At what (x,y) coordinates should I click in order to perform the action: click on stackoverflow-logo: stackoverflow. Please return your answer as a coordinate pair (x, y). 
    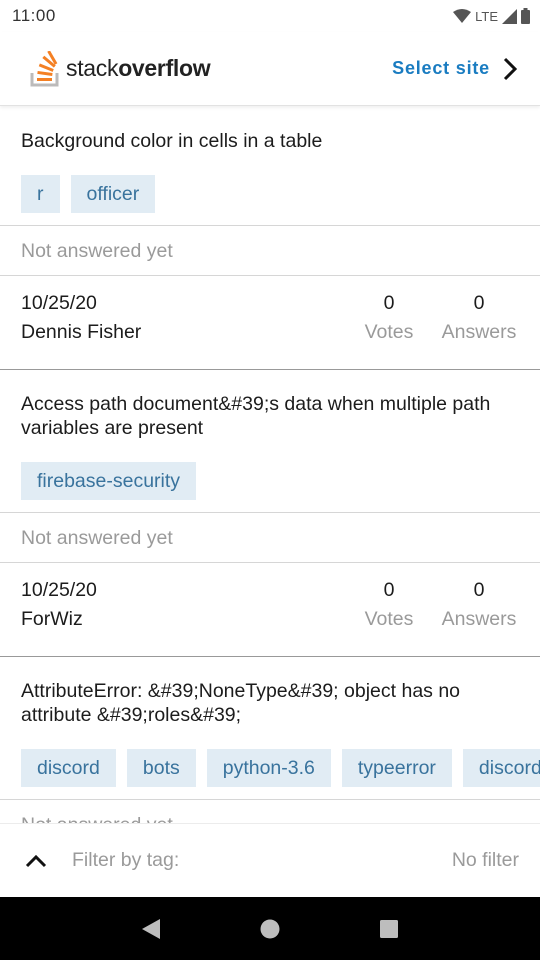
    Looking at the image, I should click on (120, 68).